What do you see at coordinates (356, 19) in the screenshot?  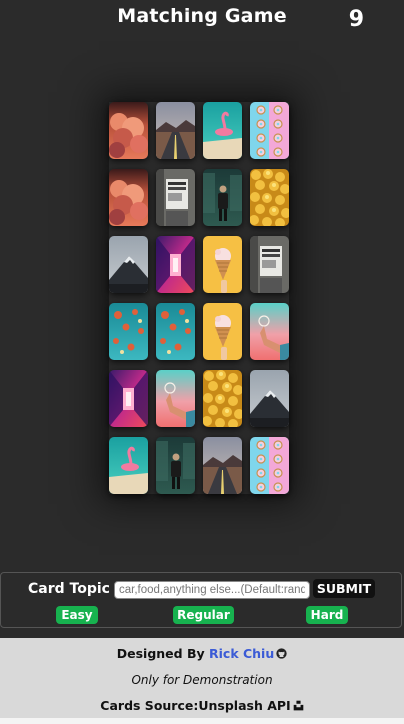 I see `score-counter: 9` at bounding box center [356, 19].